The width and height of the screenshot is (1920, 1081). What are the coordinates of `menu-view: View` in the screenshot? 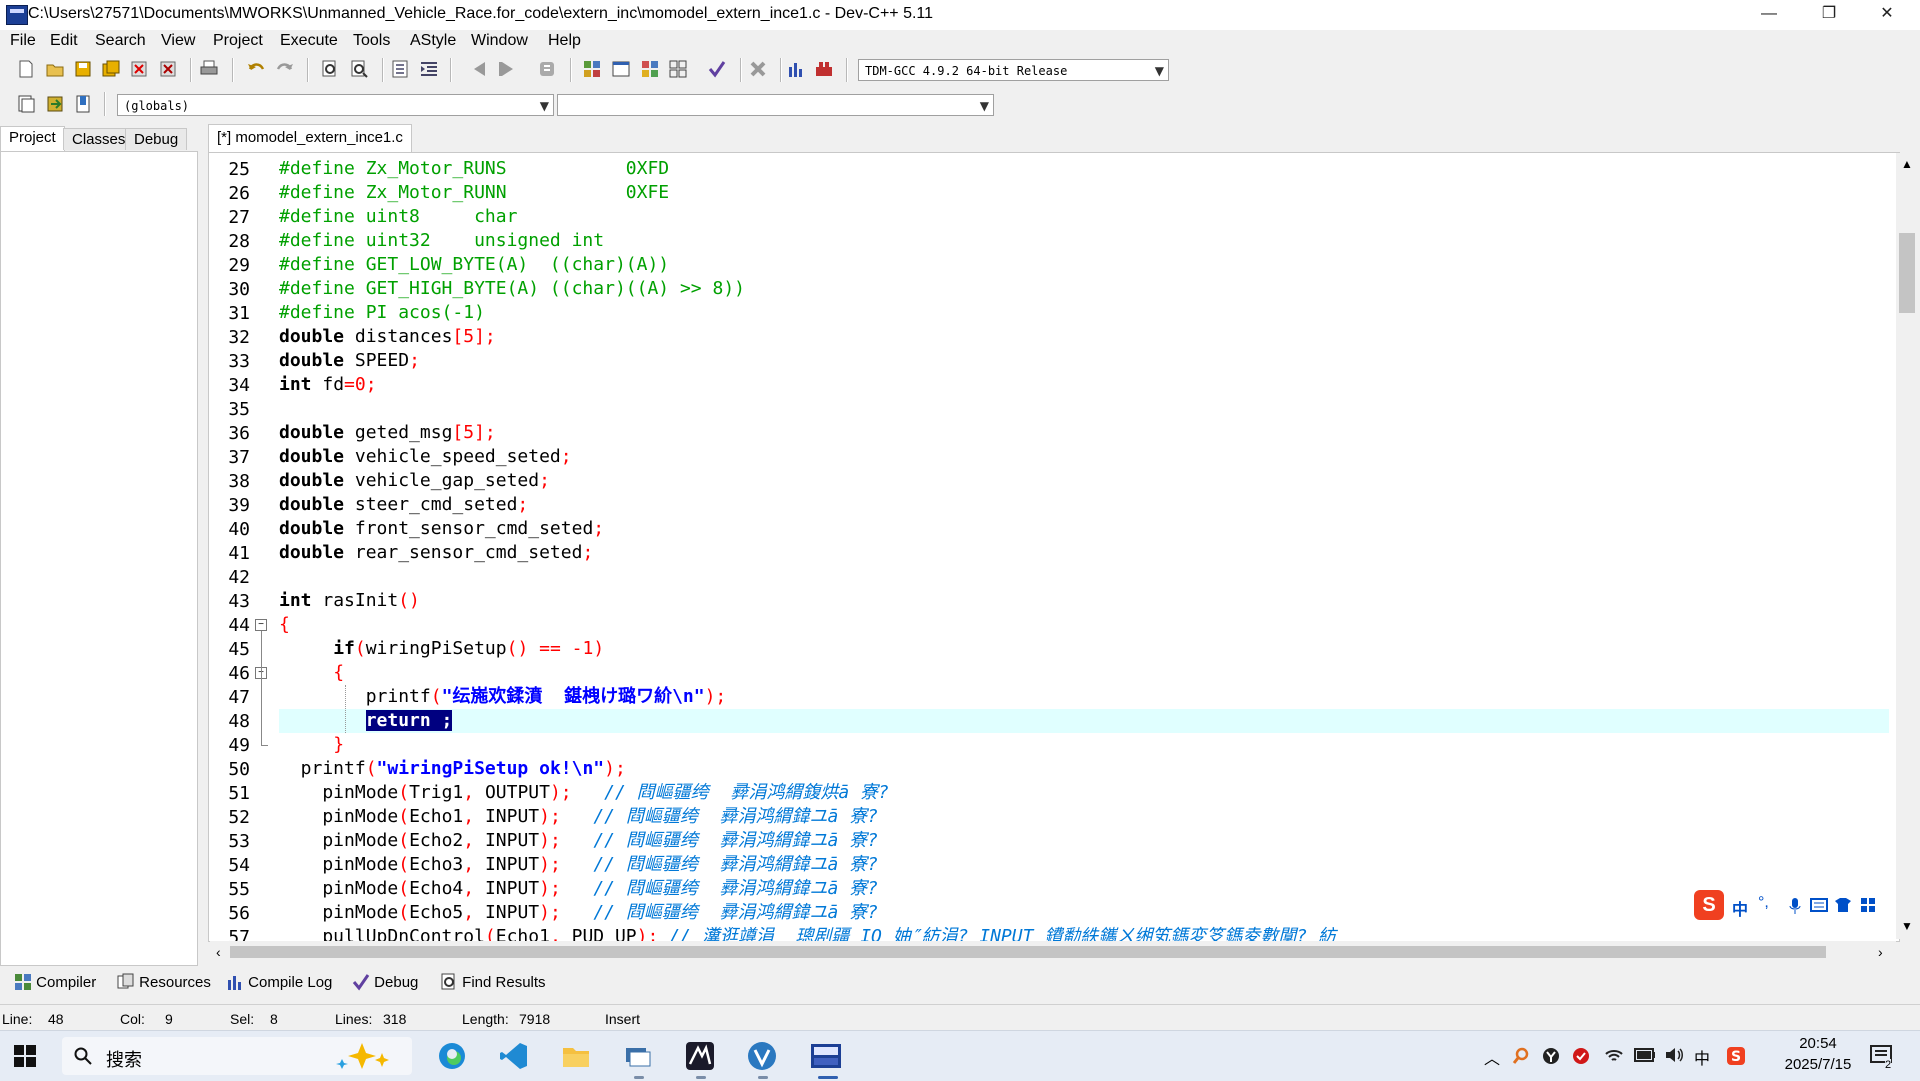 It's located at (178, 41).